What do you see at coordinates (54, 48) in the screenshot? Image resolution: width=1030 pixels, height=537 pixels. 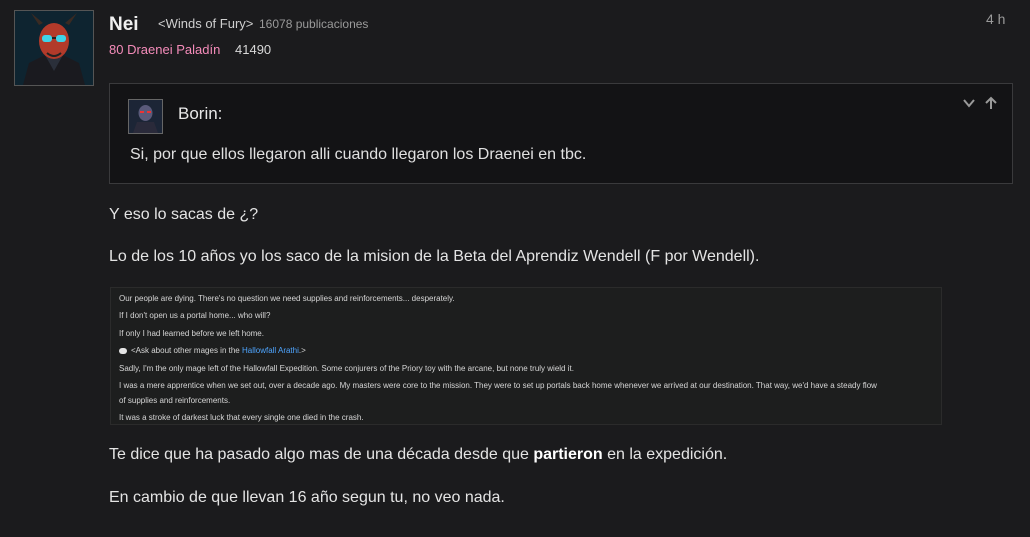 I see `author-avatar` at bounding box center [54, 48].